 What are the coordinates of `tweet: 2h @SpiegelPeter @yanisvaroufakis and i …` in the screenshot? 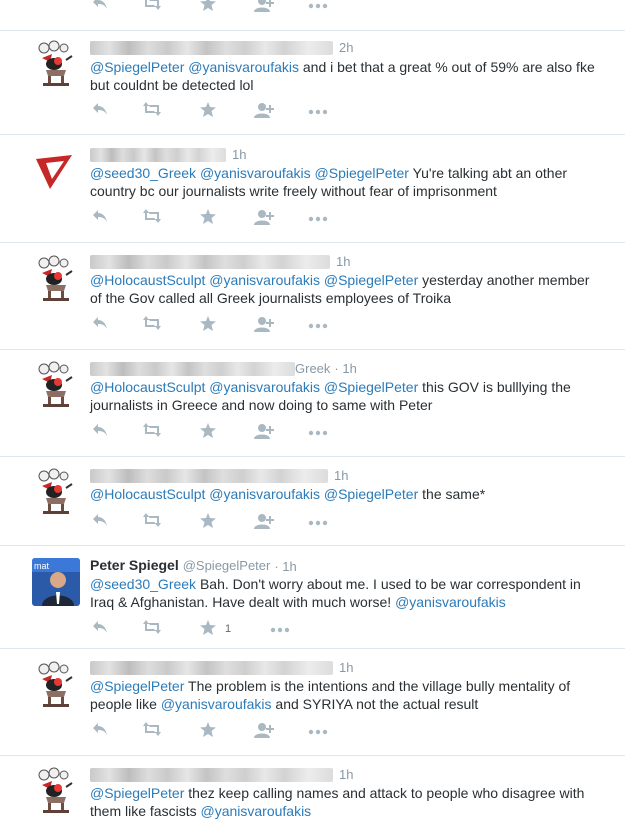 It's located at (312, 83).